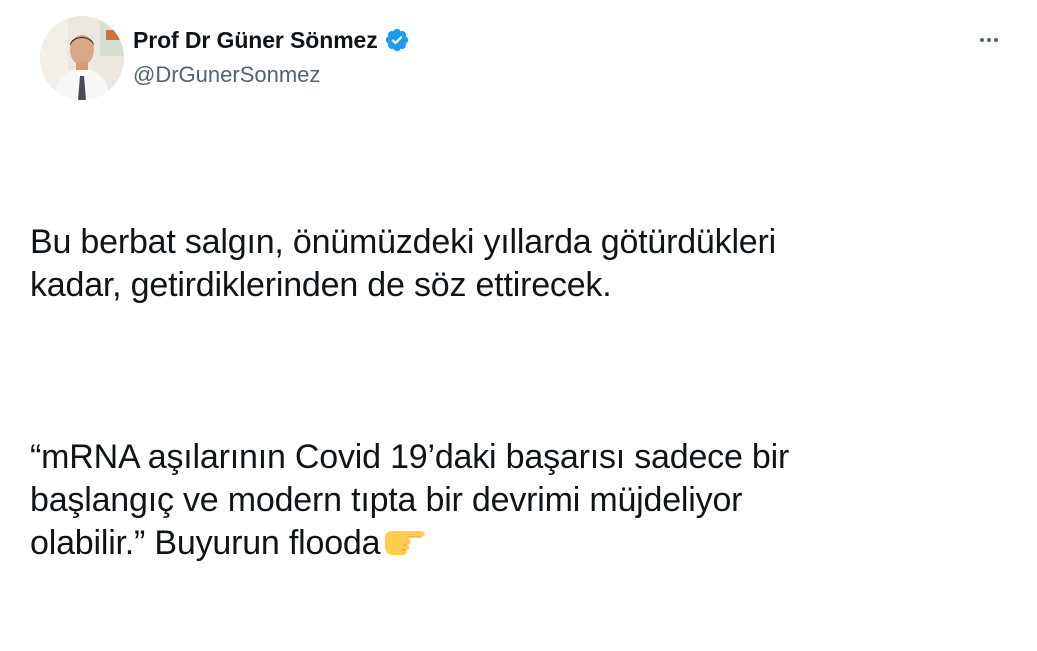 The height and width of the screenshot is (651, 1037). Describe the element at coordinates (397, 40) in the screenshot. I see `verified-badge-icon` at that location.